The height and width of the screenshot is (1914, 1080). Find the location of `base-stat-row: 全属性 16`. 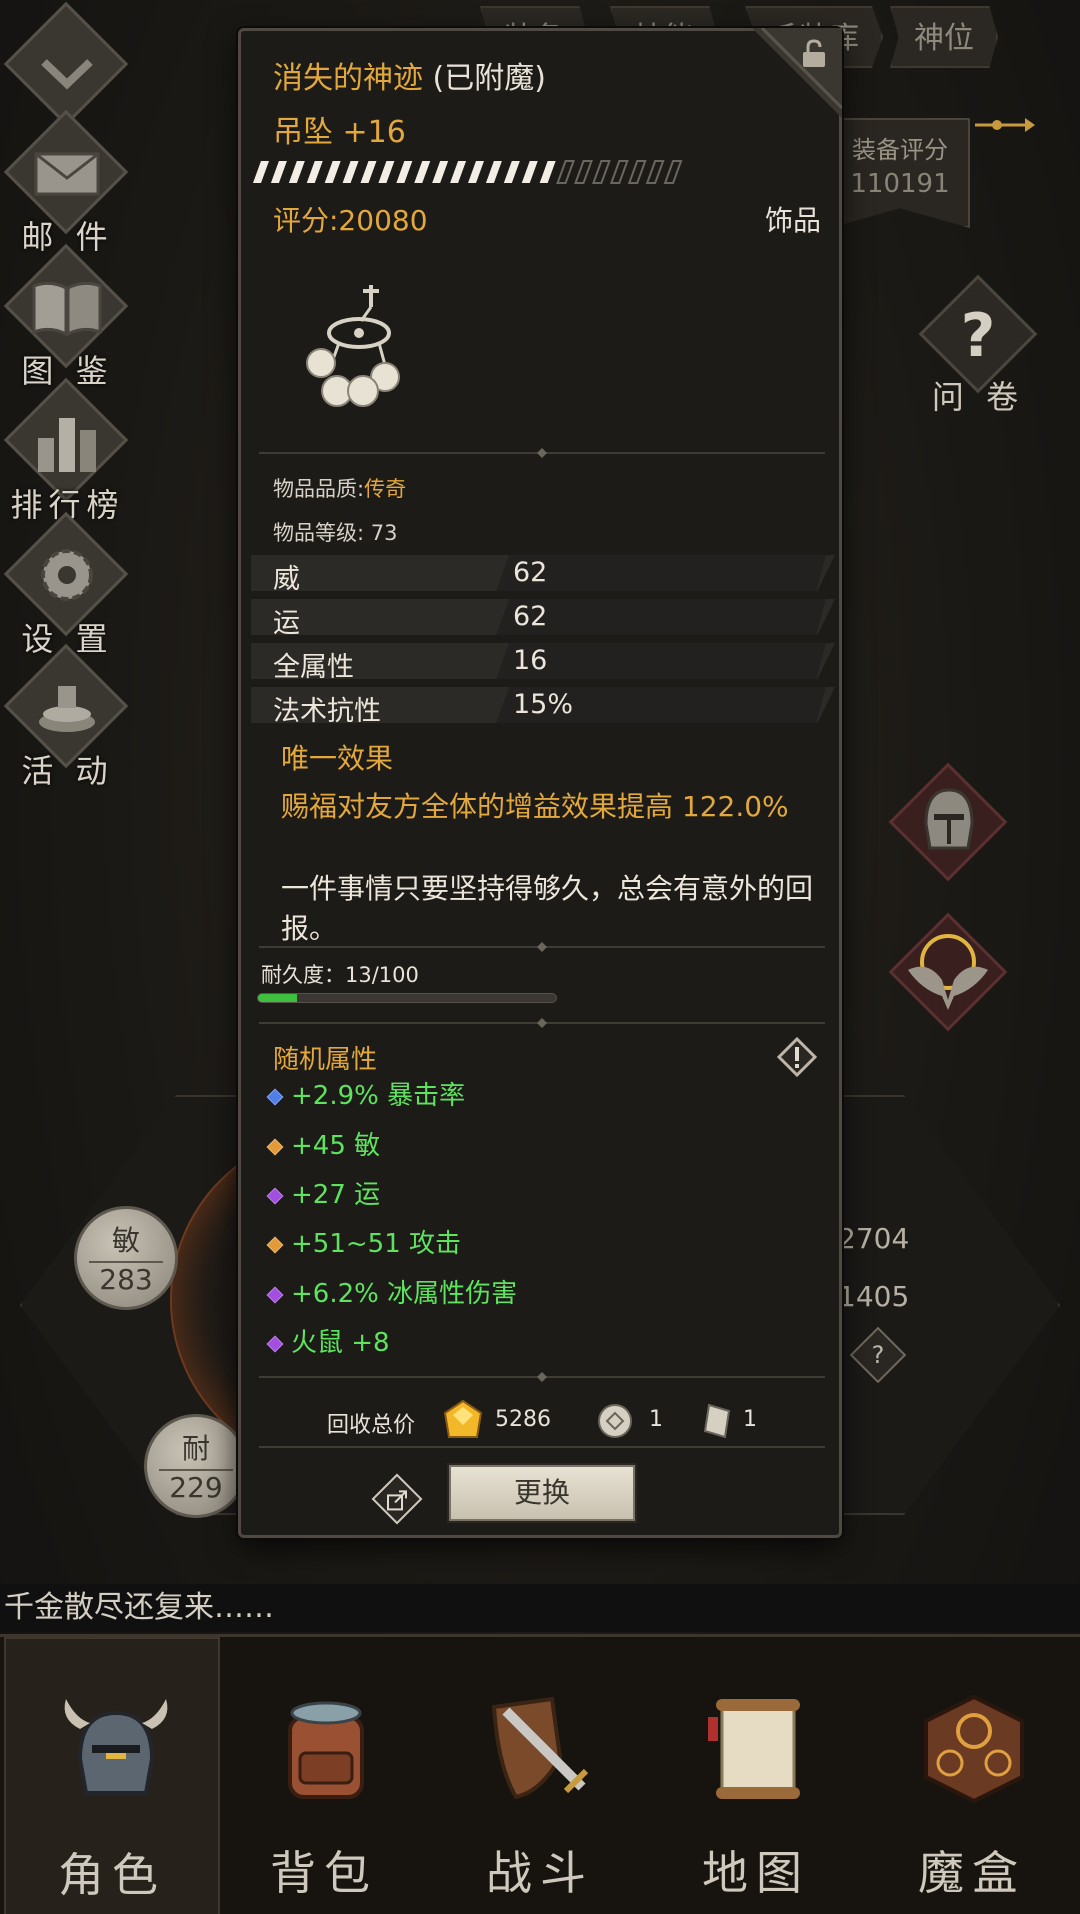

base-stat-row: 全属性 16 is located at coordinates (543, 663).